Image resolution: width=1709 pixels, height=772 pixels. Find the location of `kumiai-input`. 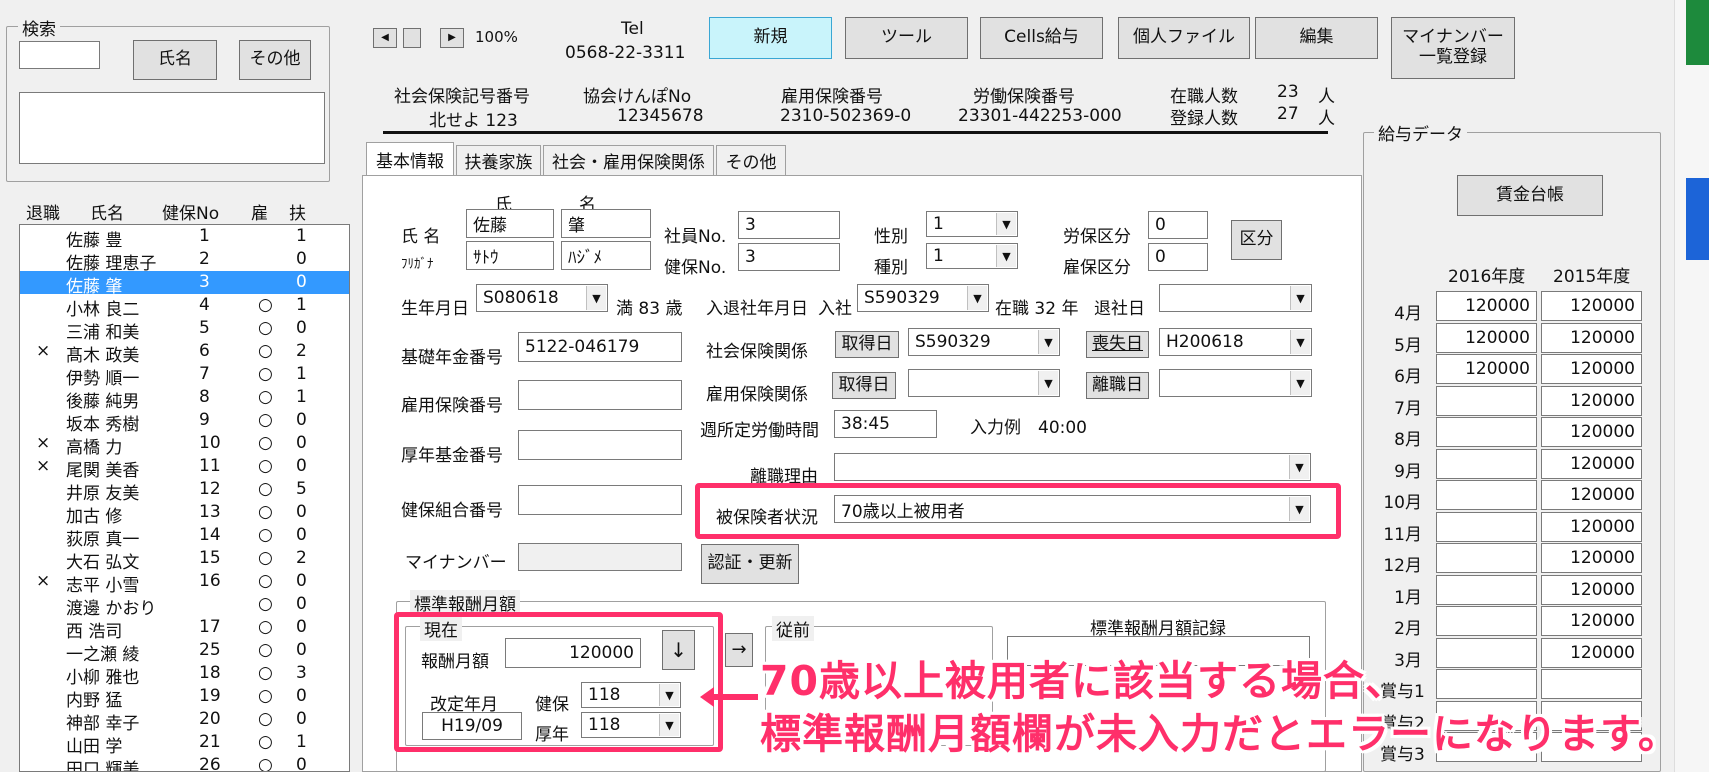

kumiai-input is located at coordinates (600, 500).